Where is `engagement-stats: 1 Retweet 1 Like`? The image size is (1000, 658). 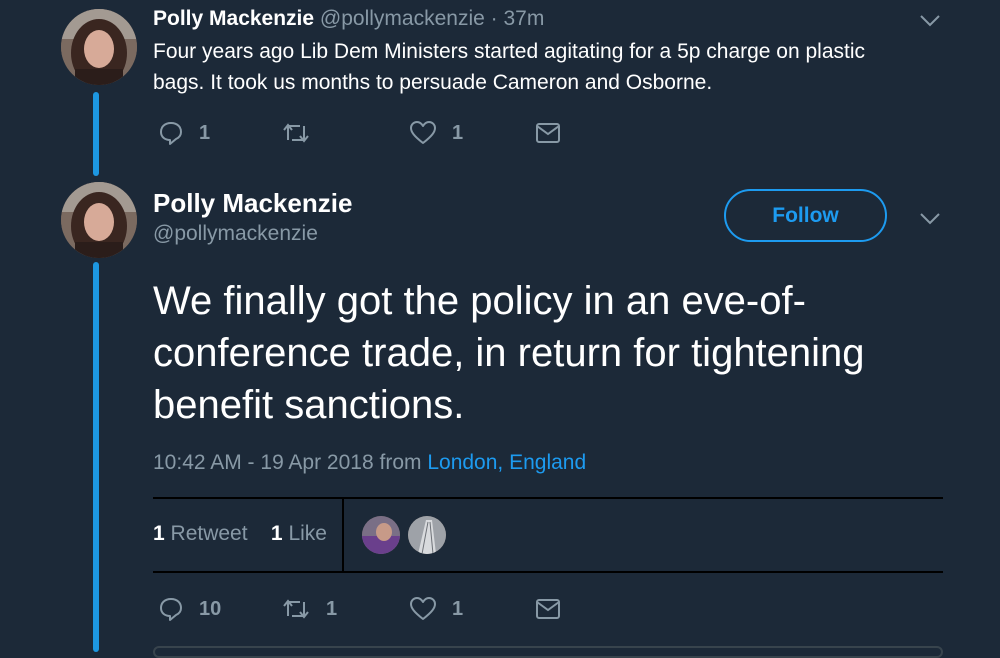 engagement-stats: 1 Retweet 1 Like is located at coordinates (240, 534).